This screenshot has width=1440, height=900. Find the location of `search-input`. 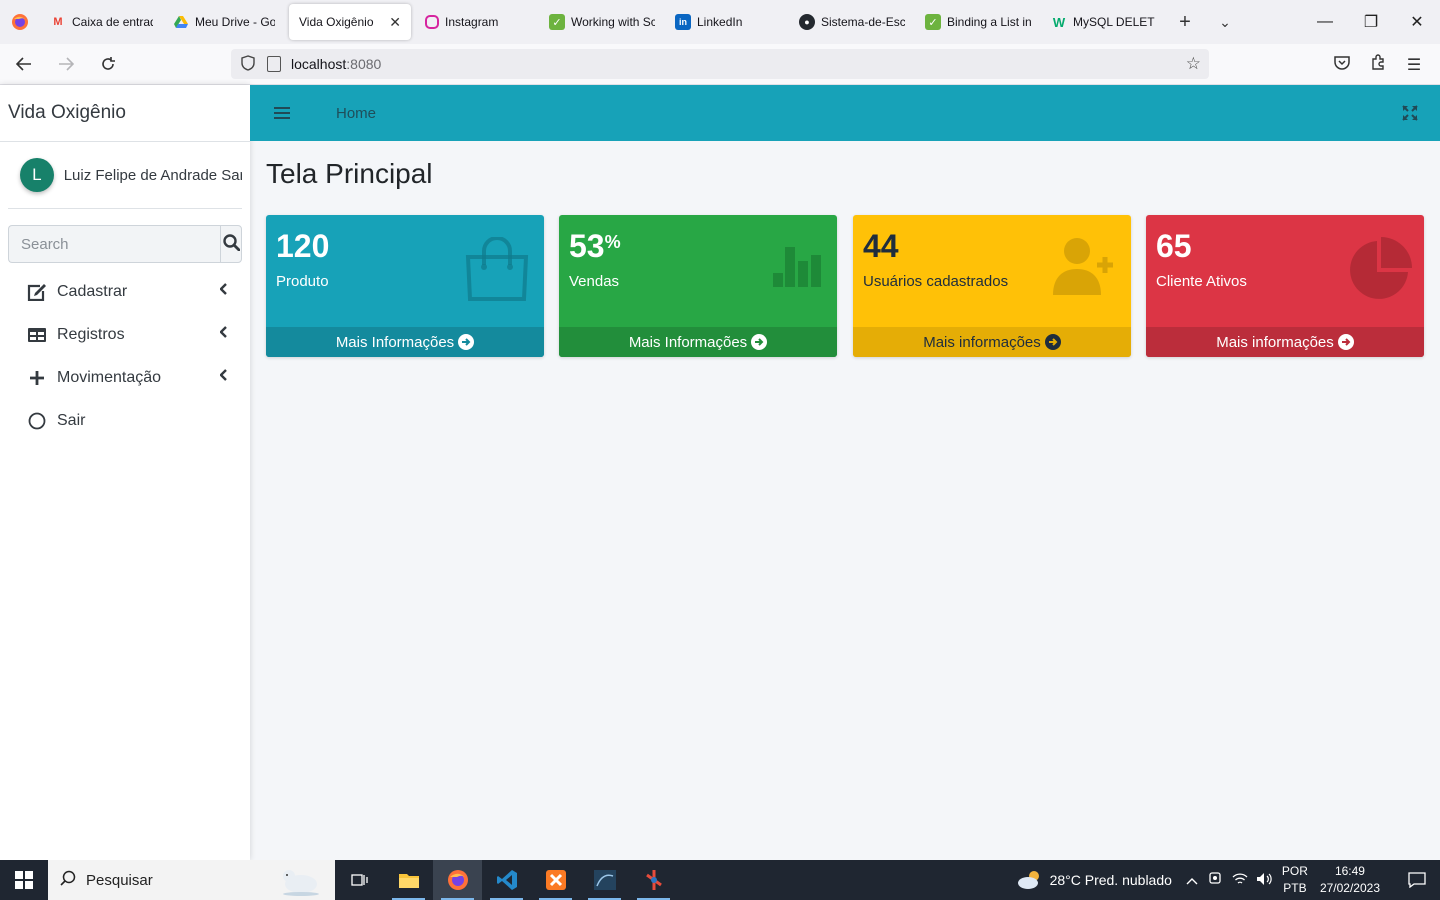

search-input is located at coordinates (114, 244).